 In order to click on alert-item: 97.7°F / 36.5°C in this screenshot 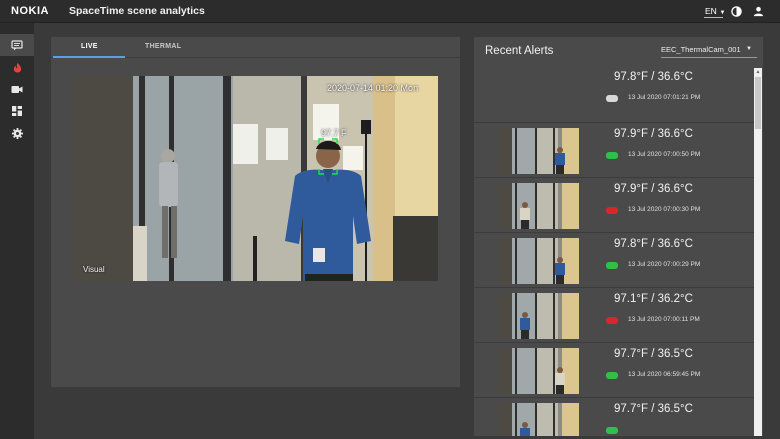, I will do `click(614, 416)`.